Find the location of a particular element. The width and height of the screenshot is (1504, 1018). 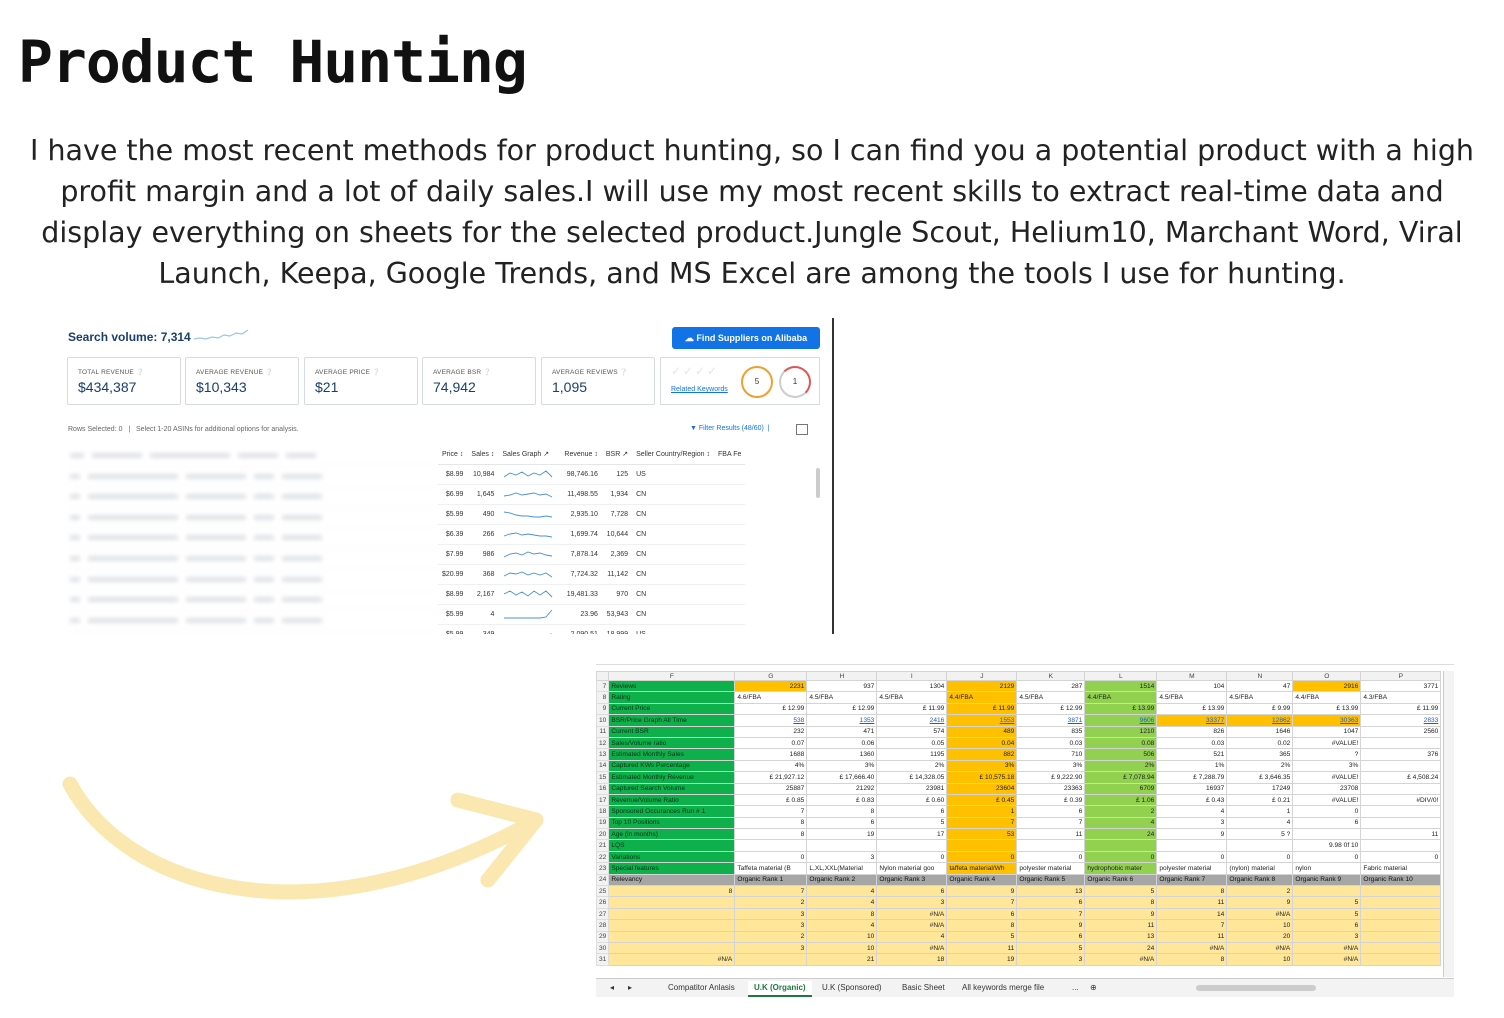

column-header-sales: Sales ↕ is located at coordinates (483, 454).